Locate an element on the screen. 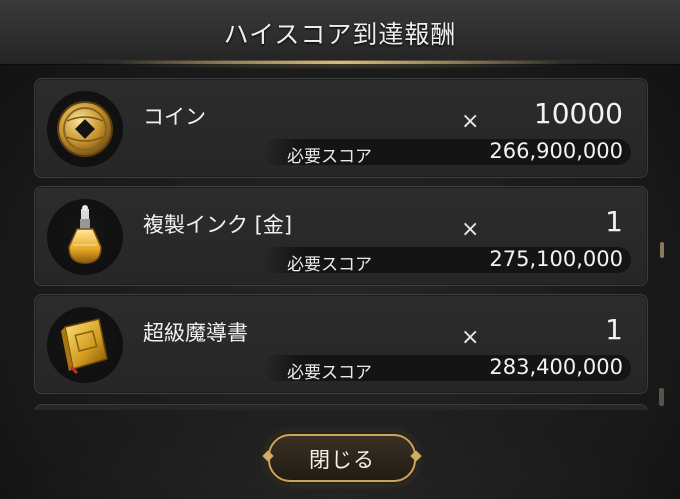 The image size is (680, 499). grimoire-icon is located at coordinates (85, 345).